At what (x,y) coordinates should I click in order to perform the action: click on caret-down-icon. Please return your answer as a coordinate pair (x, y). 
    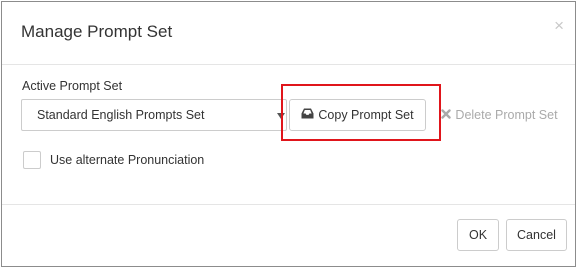
    Looking at the image, I should click on (281, 116).